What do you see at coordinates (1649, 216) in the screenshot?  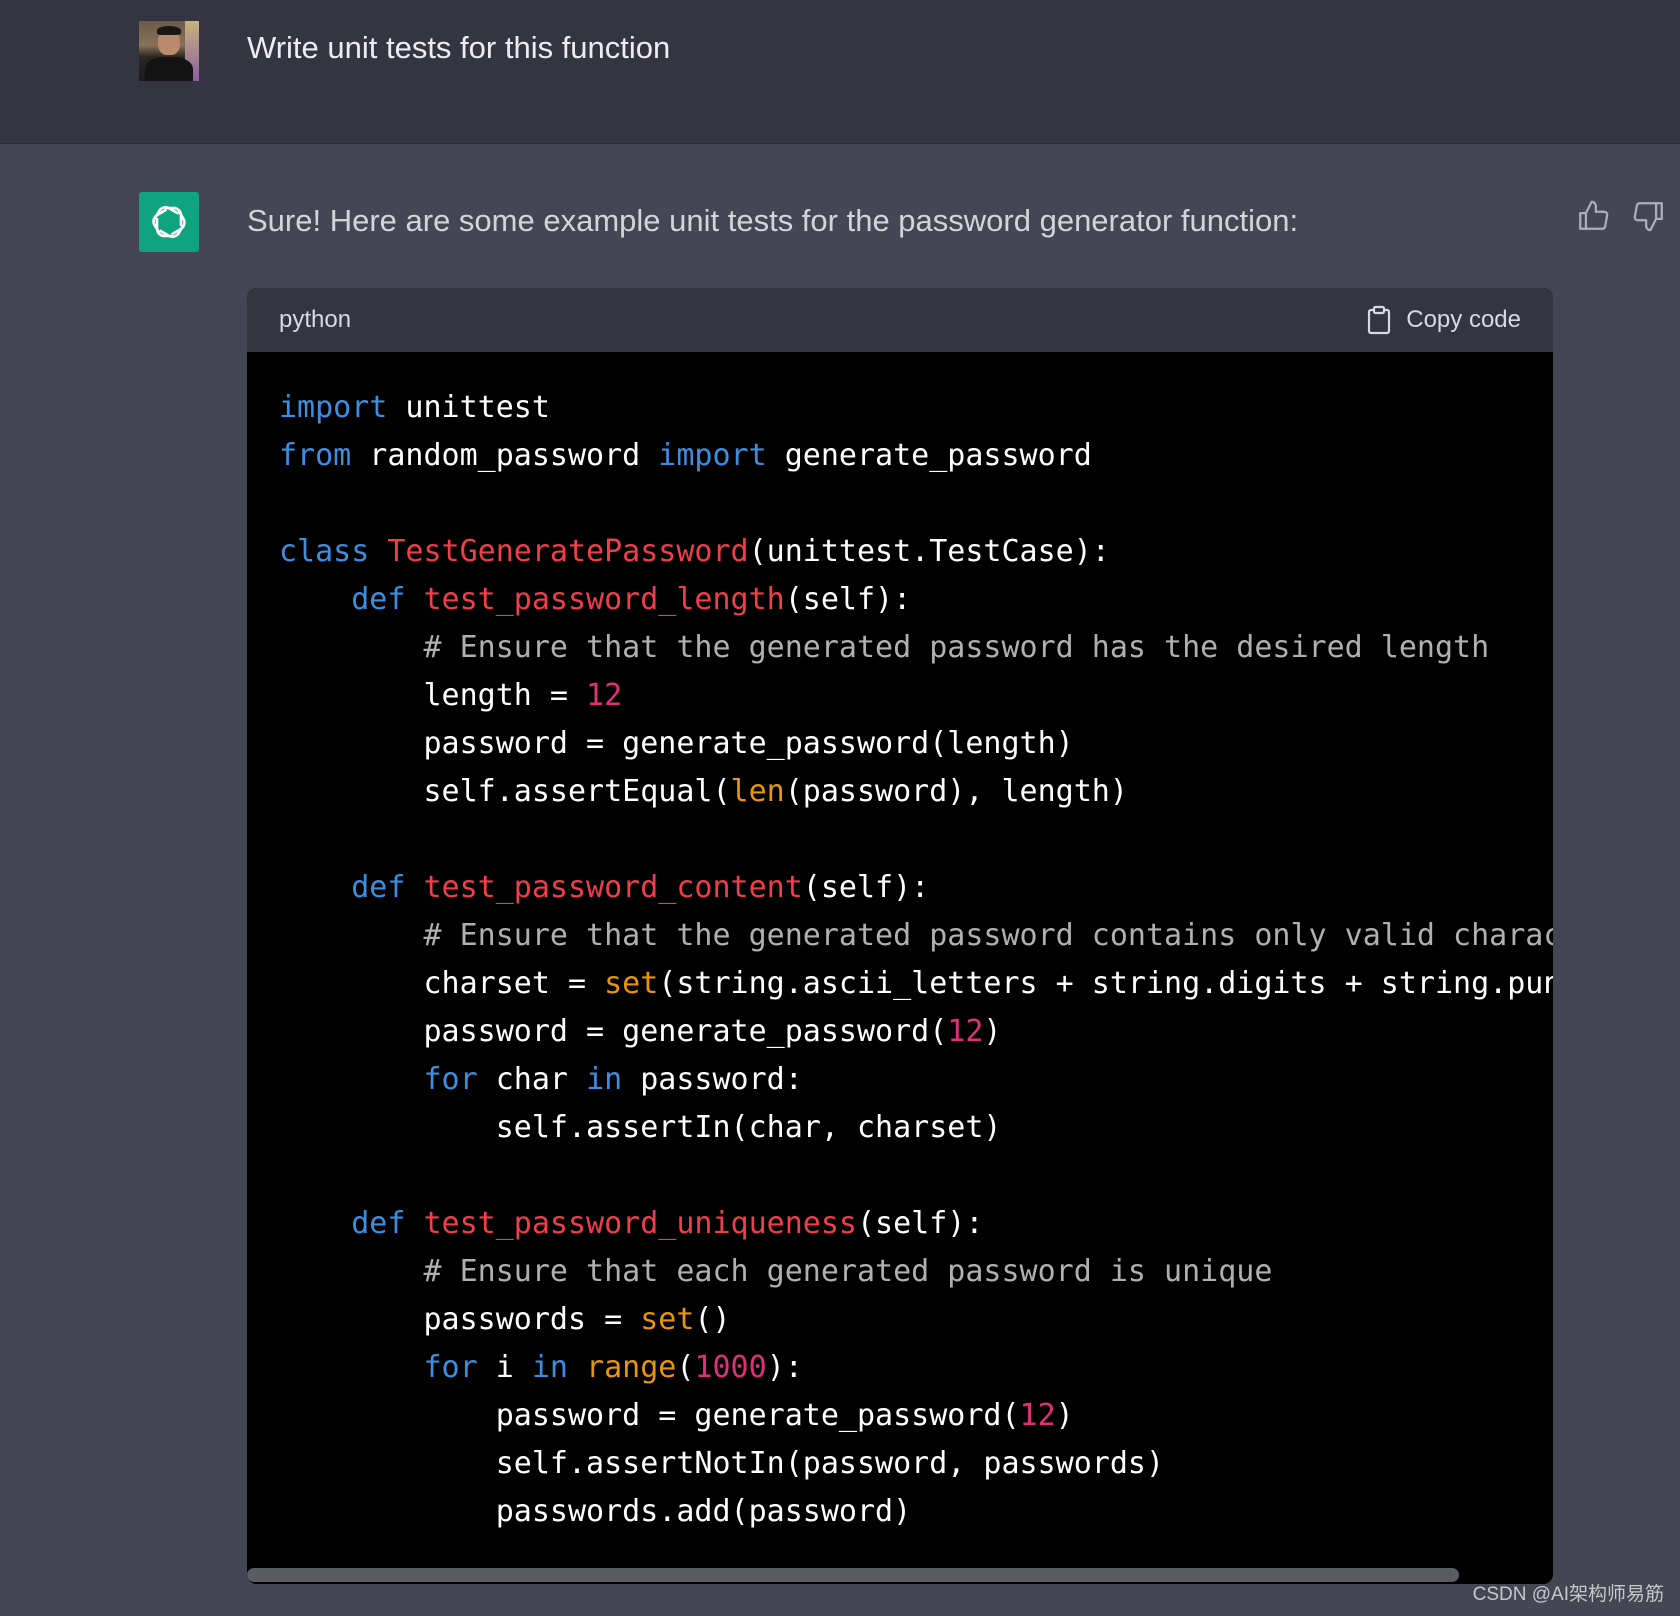 I see `thumbs-down-icon` at bounding box center [1649, 216].